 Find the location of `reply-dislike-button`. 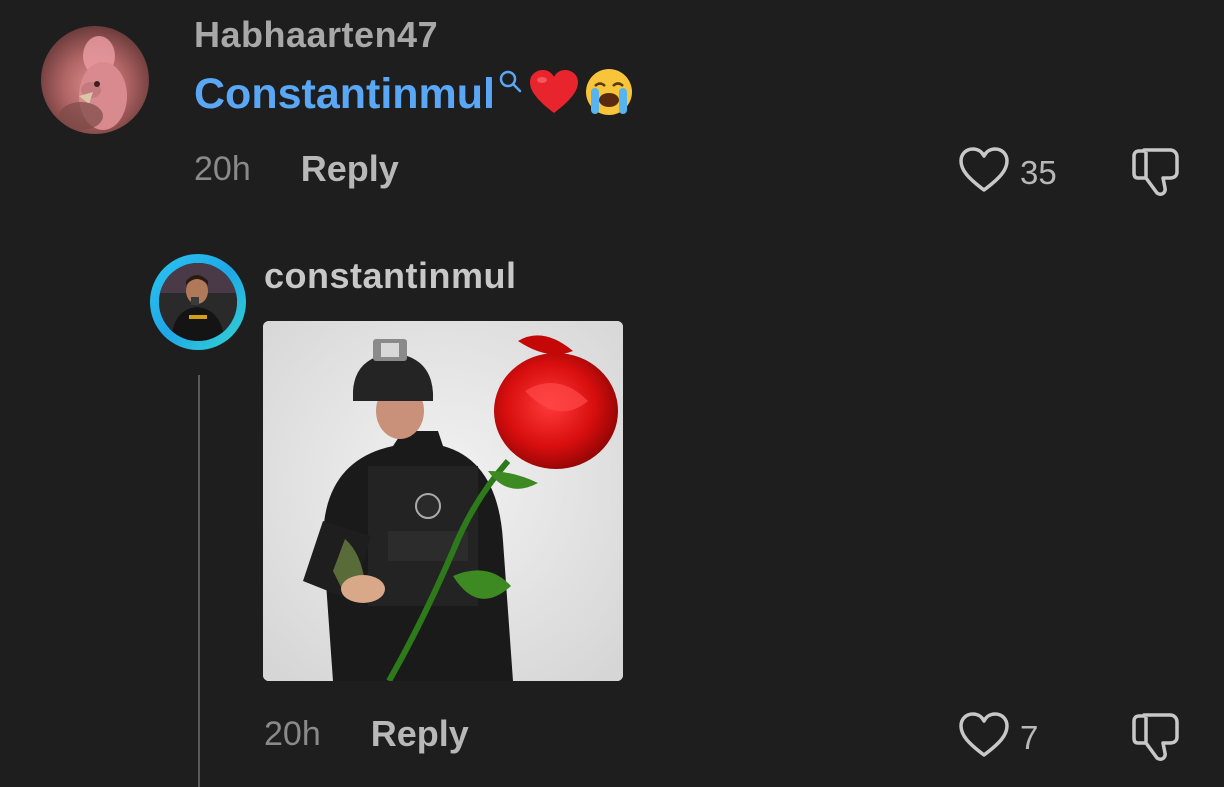

reply-dislike-button is located at coordinates (1157, 739).